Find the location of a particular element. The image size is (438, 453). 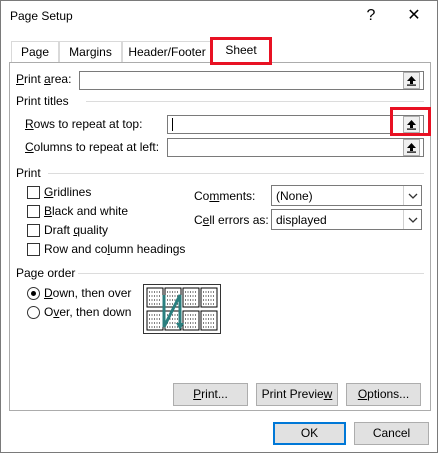

columns-to-repeat-input is located at coordinates (295, 147).